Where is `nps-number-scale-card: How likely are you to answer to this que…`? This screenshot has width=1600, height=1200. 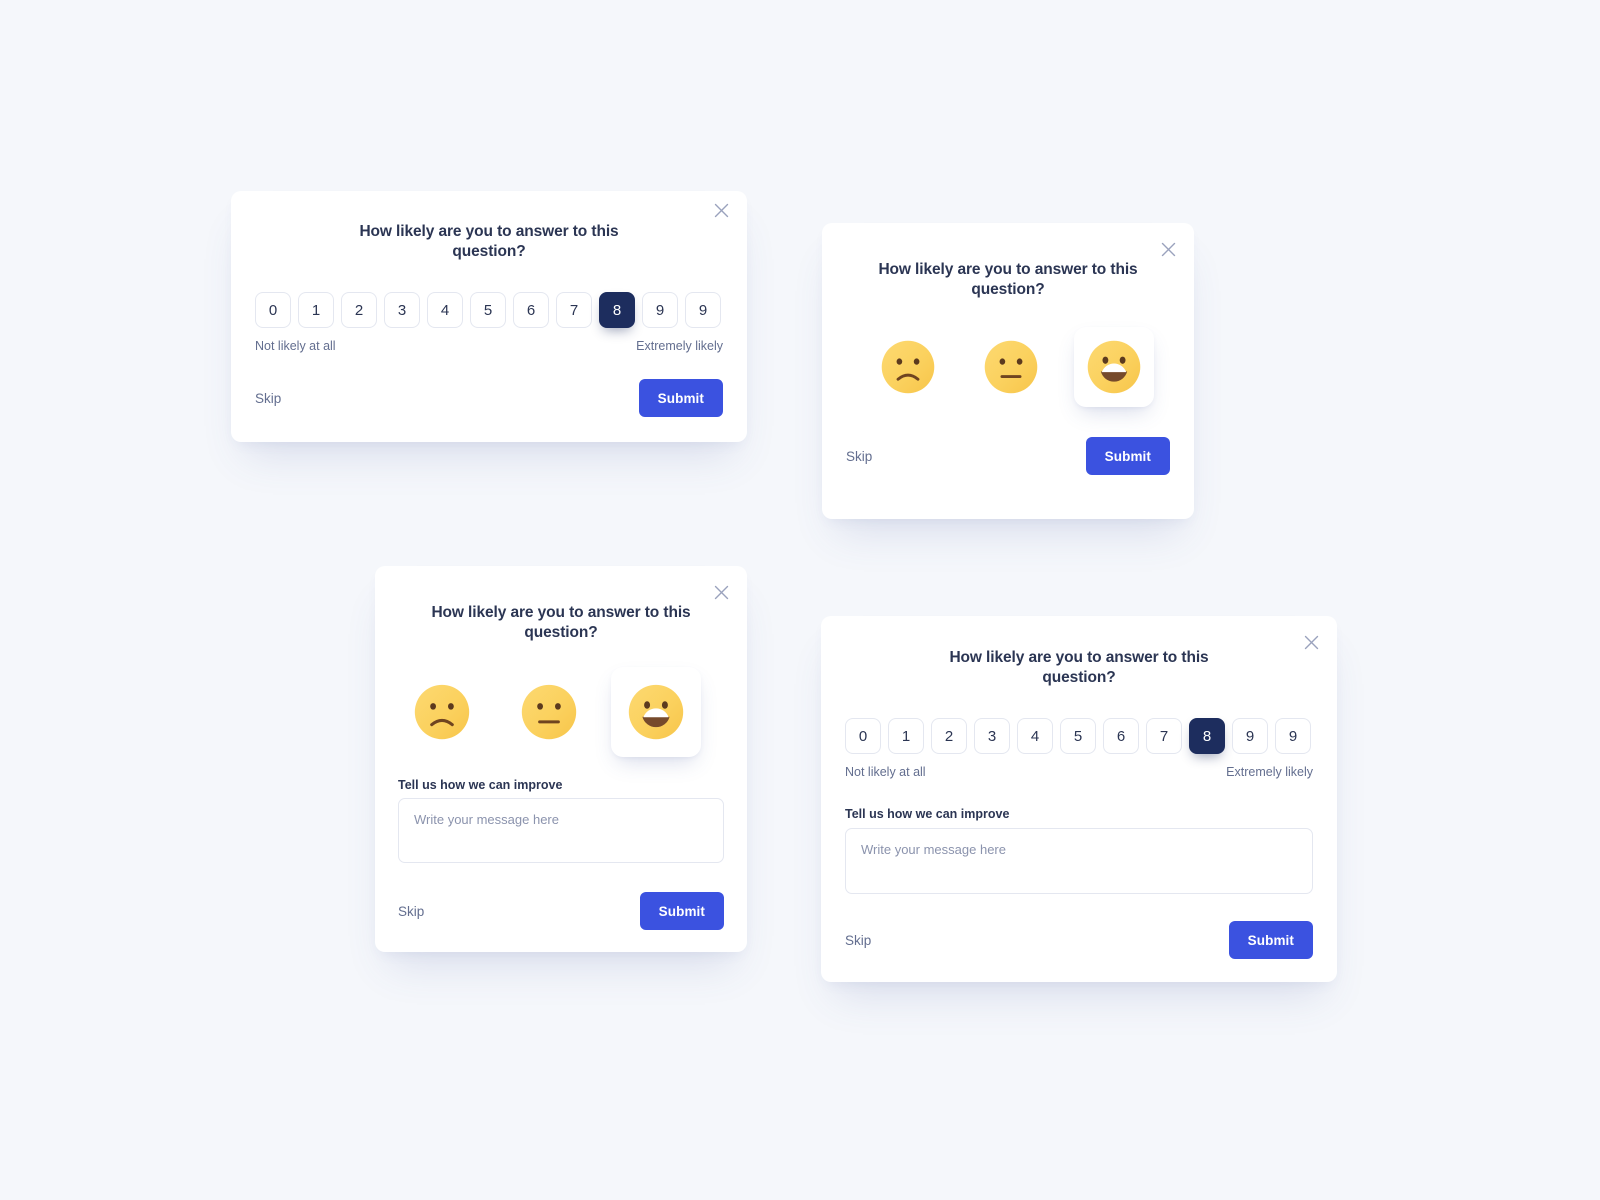 nps-number-scale-card: How likely are you to answer to this que… is located at coordinates (489, 316).